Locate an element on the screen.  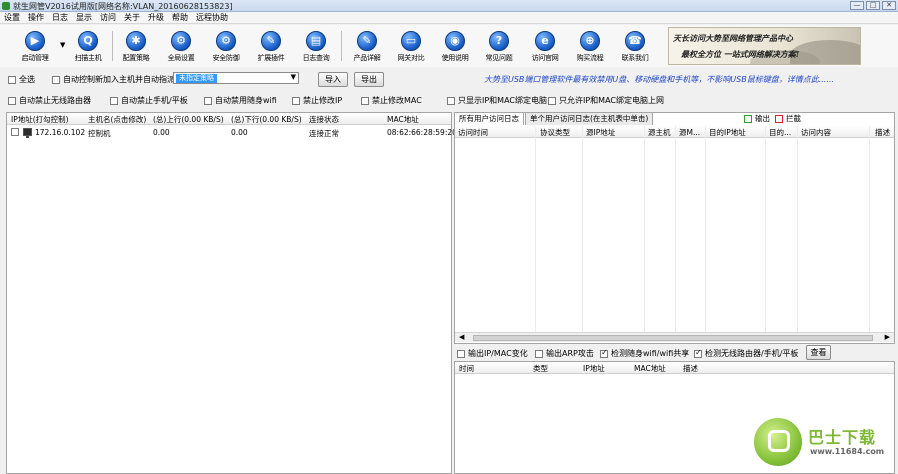
global-settings-button: ⚙ 全局设置 is located at coordinates (181, 46).